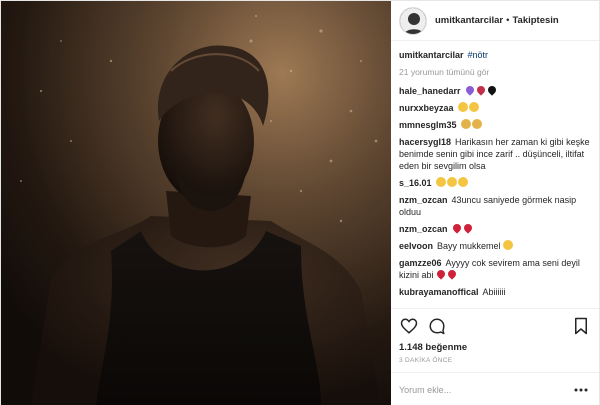  Describe the element at coordinates (426, 360) in the screenshot. I see `post-timestamp: 3 DAKİKA ÖNCE` at that location.